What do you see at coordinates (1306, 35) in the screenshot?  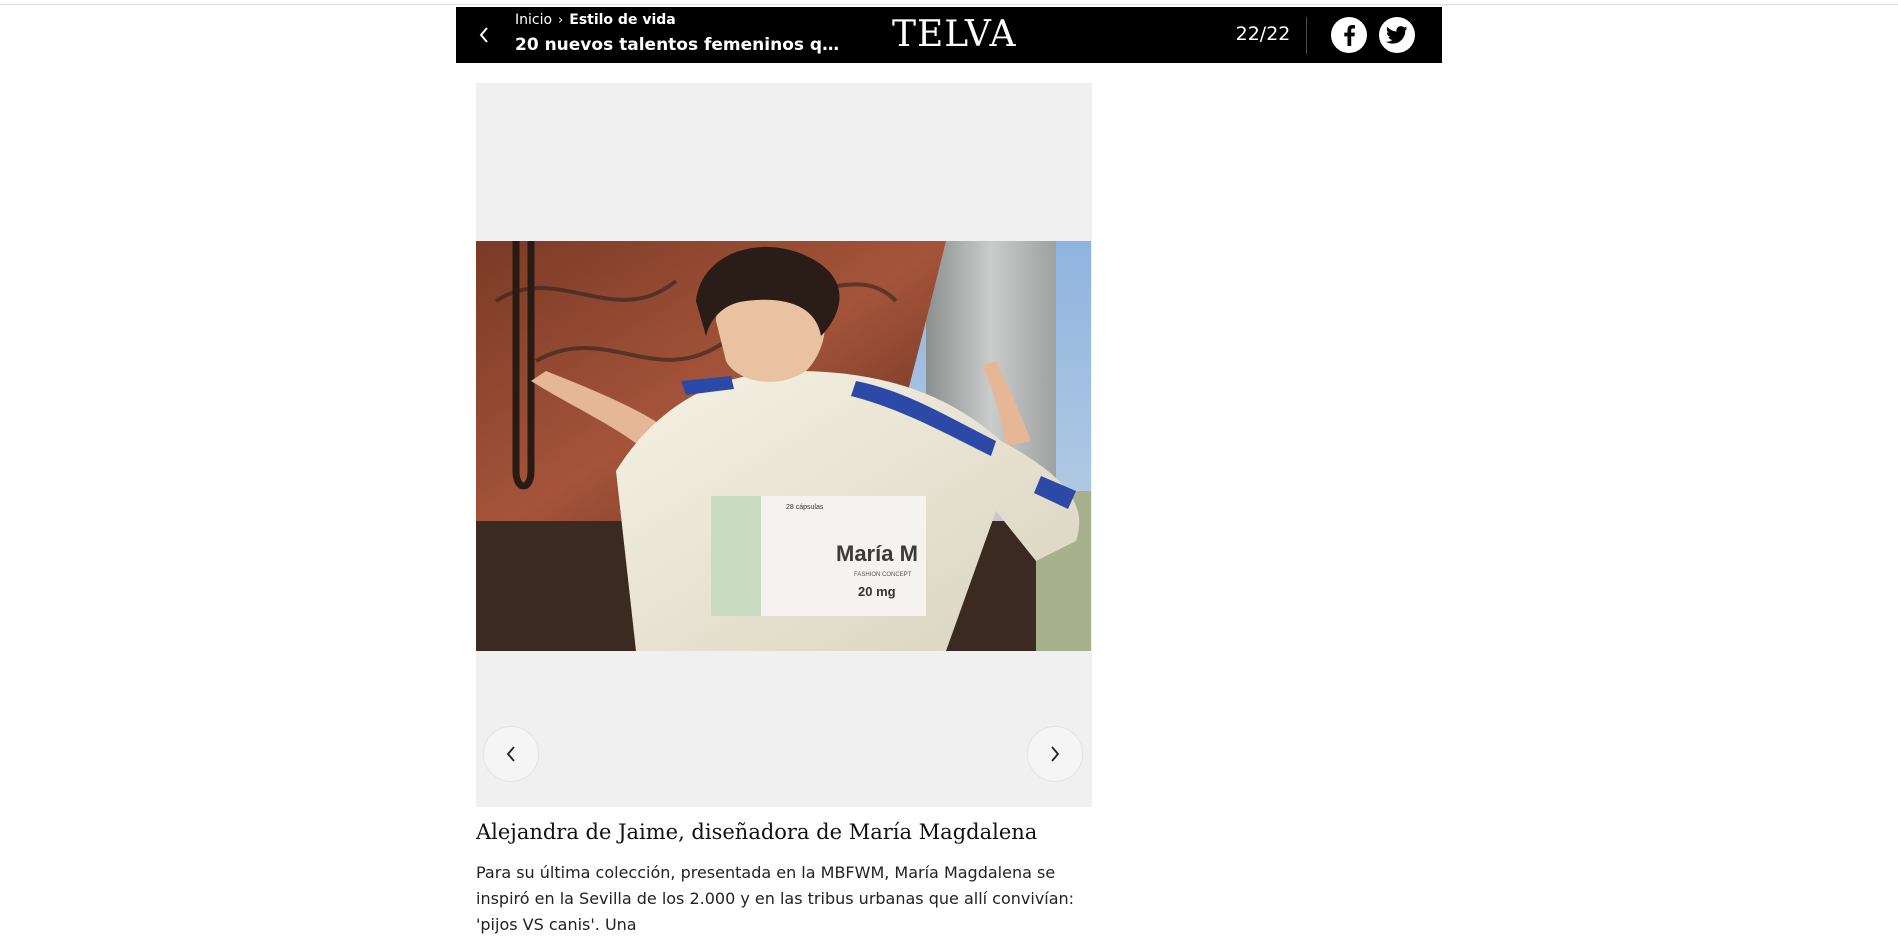 I see `header-divider` at bounding box center [1306, 35].